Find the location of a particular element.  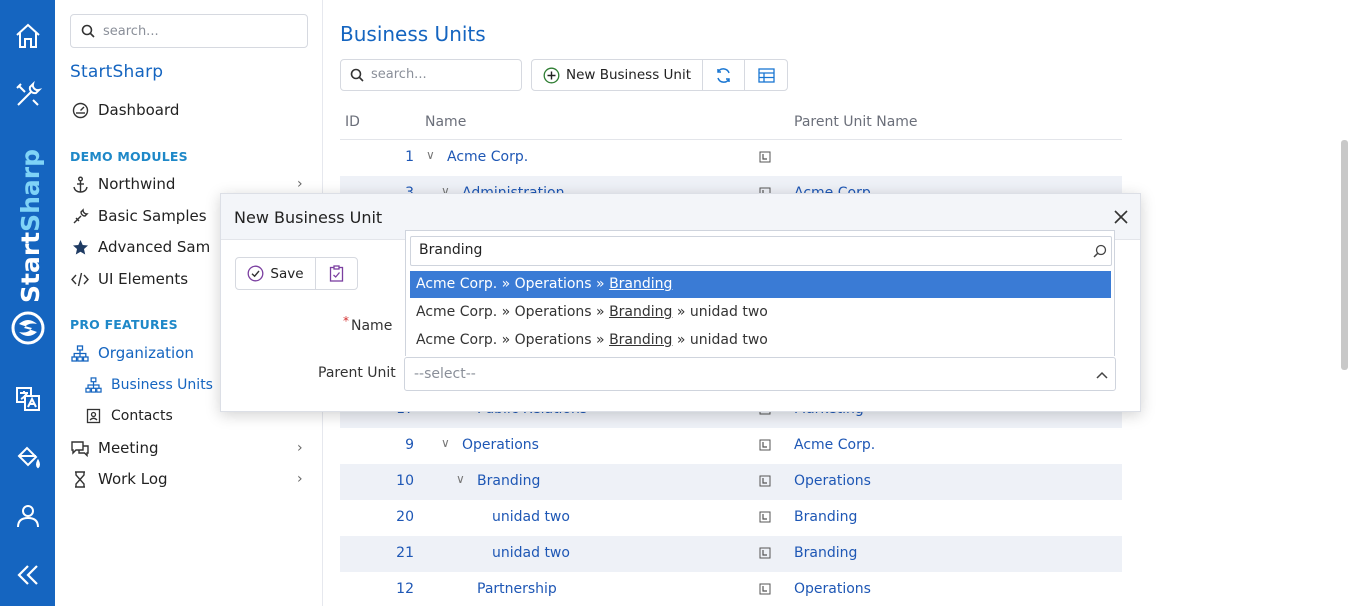

add-circle-icon is located at coordinates (551, 75).